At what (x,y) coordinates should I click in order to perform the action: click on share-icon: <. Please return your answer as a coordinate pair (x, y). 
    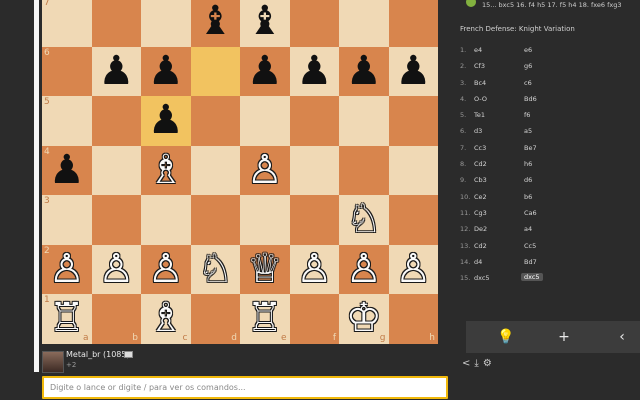
    Looking at the image, I should click on (466, 363).